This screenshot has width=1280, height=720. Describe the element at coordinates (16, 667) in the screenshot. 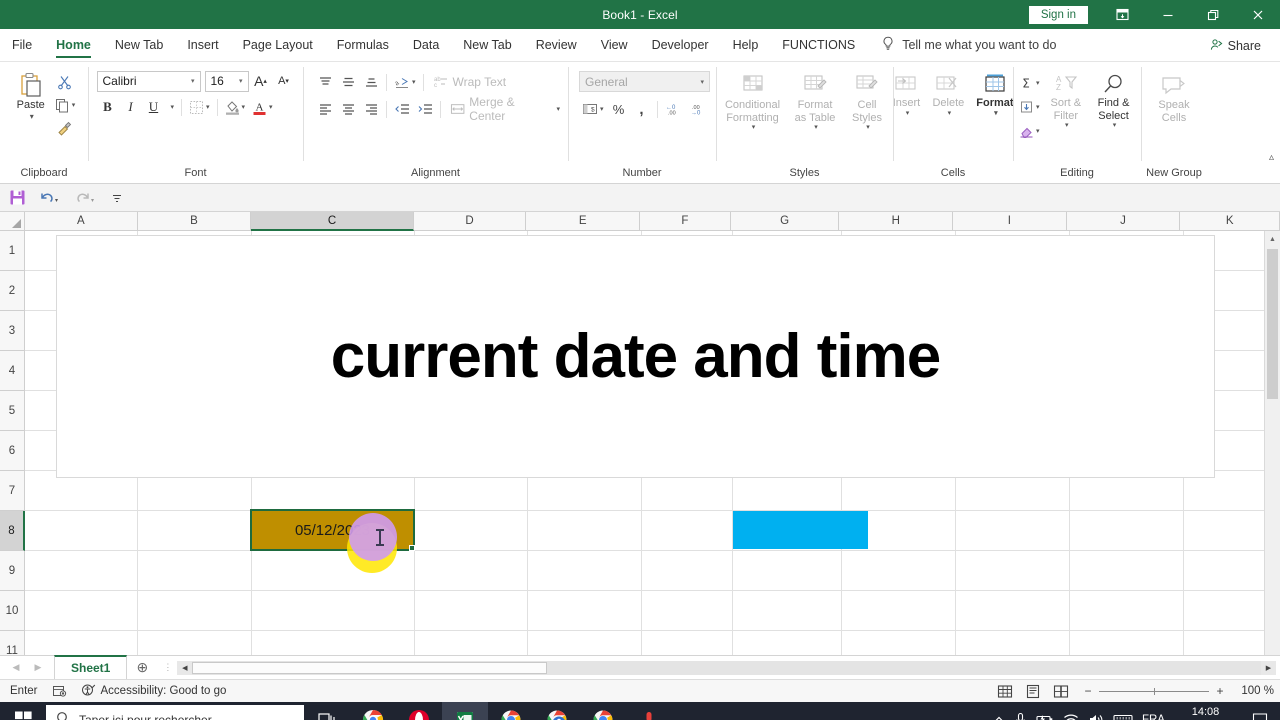

I see `nav-prev-icon: ◀` at that location.